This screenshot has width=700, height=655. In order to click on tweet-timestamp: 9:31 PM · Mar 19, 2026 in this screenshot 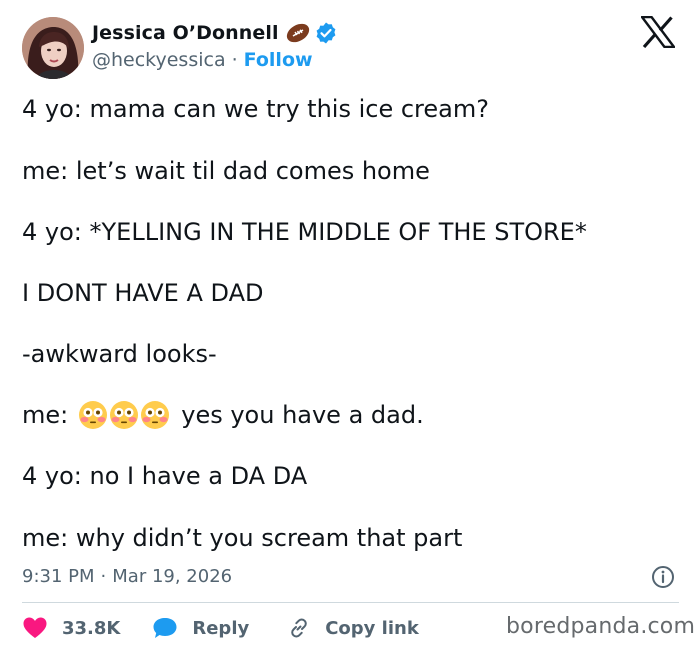, I will do `click(127, 576)`.